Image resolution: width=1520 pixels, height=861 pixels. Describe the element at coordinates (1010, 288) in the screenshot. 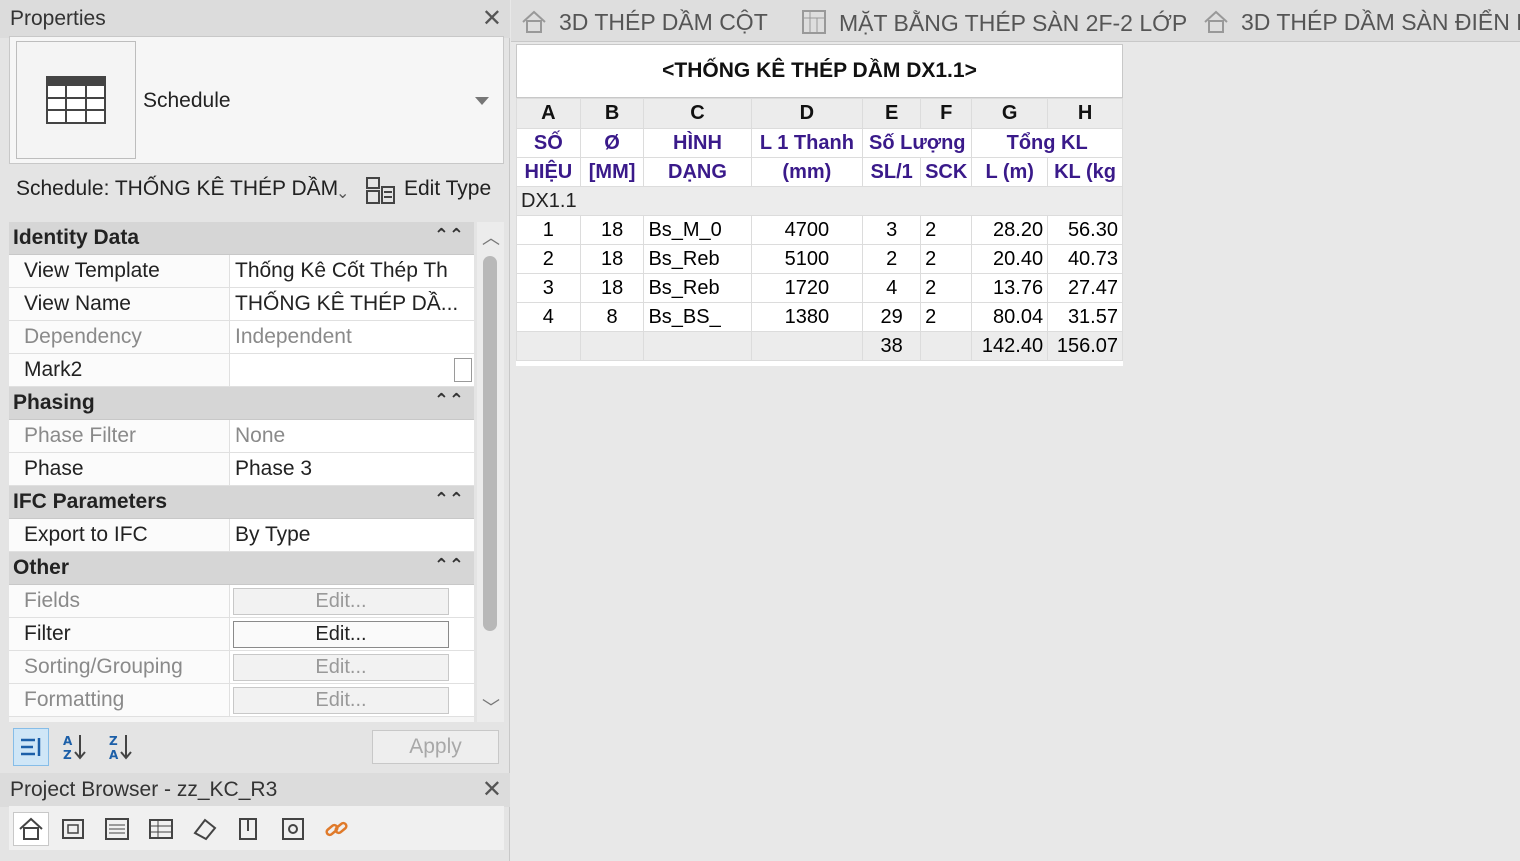

I see `table-cell: 13.76` at that location.